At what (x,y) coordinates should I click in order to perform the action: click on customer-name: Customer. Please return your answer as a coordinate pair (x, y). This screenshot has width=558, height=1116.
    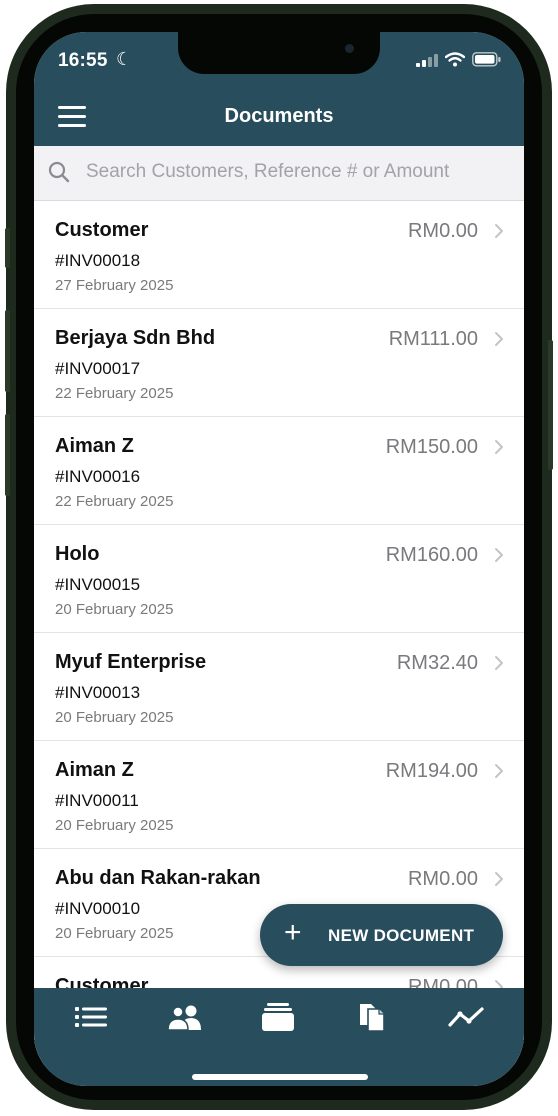
    Looking at the image, I should click on (102, 230).